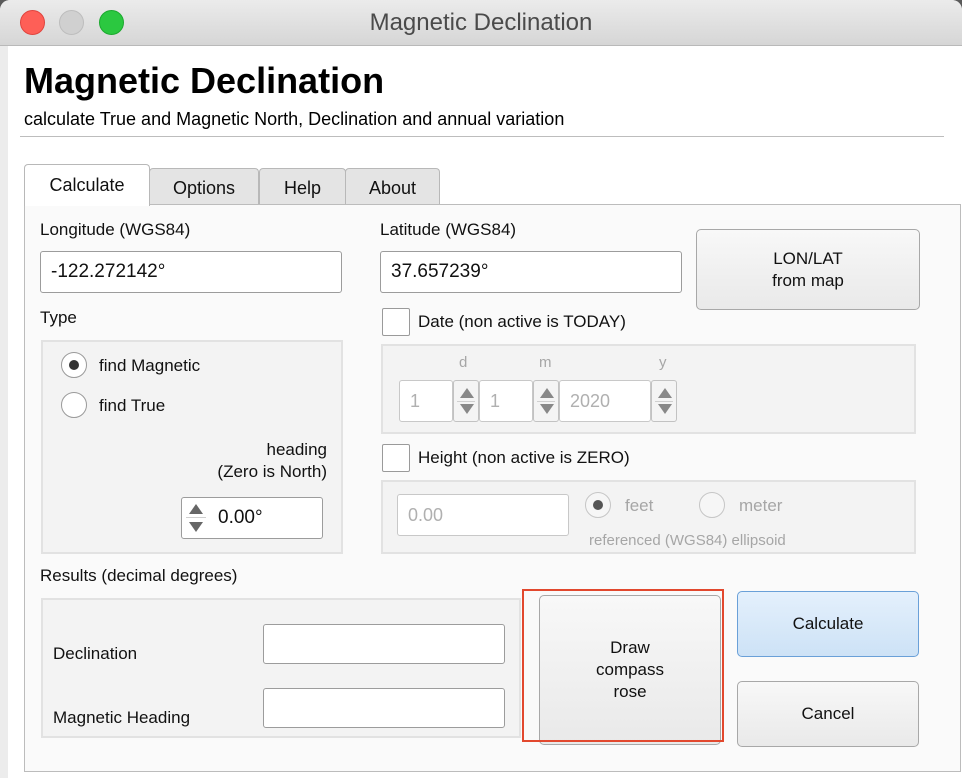 This screenshot has width=962, height=778. Describe the element at coordinates (828, 624) in the screenshot. I see `calculate-button: Calculate` at that location.